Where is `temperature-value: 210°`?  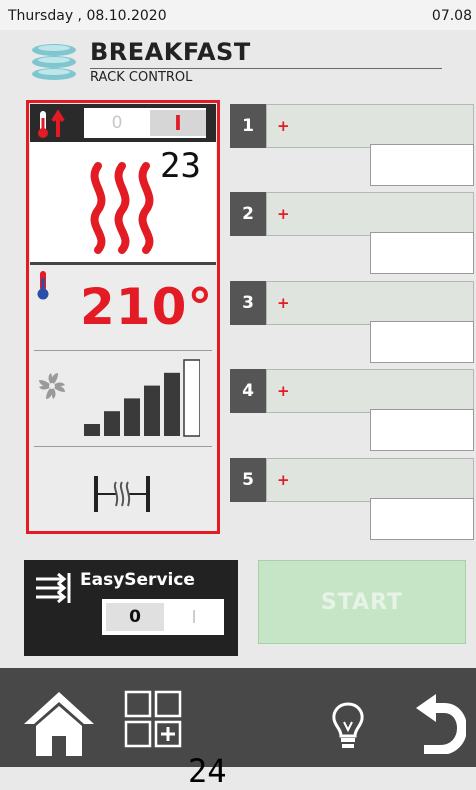
temperature-value: 210° is located at coordinates (146, 307).